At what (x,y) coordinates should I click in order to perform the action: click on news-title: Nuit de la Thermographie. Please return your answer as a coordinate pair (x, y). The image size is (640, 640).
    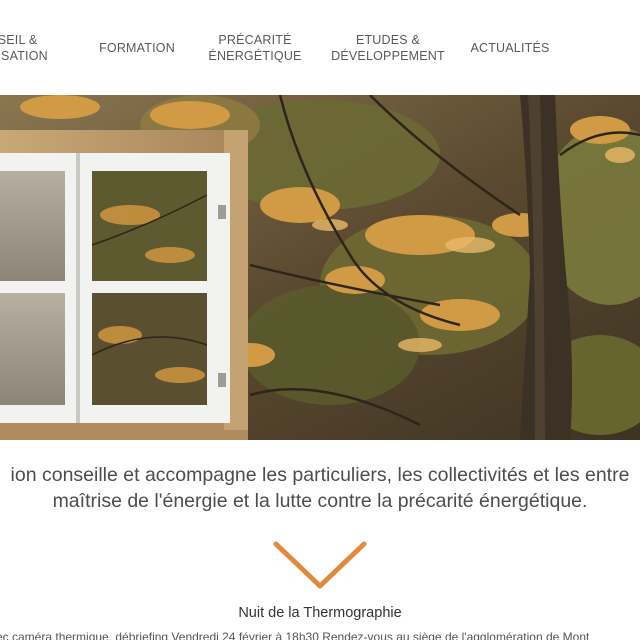
    Looking at the image, I should click on (320, 613).